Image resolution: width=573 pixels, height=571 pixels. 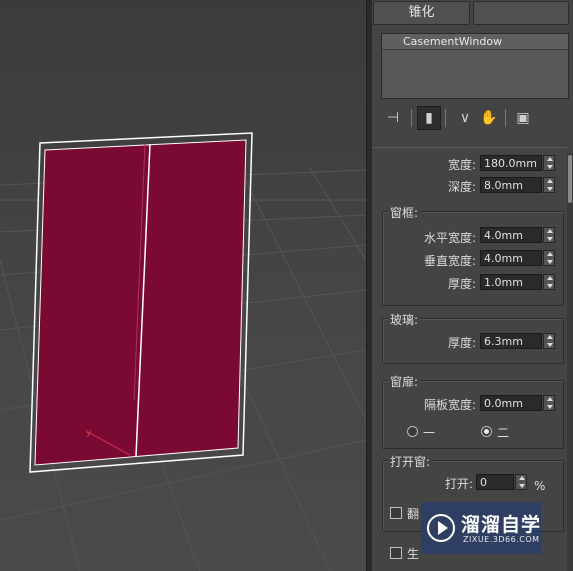 I want to click on open-percent-field: 0, so click(x=495, y=482).